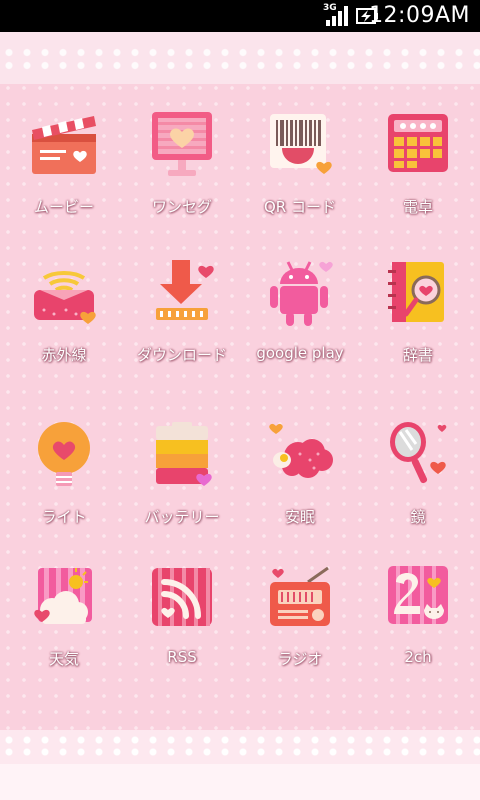 The width and height of the screenshot is (480, 800). I want to click on app-download: ダウンロード, so click(182, 333).